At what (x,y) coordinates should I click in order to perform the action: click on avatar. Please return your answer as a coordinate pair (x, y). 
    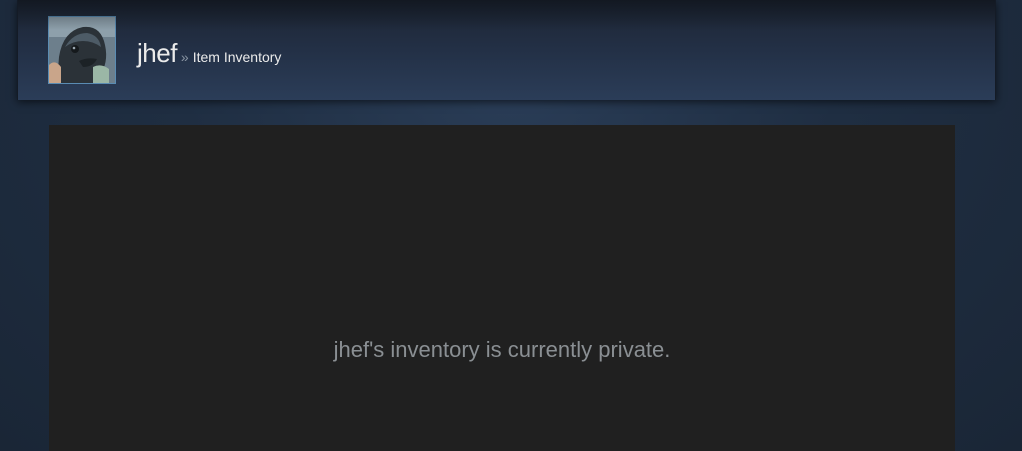
    Looking at the image, I should click on (82, 50).